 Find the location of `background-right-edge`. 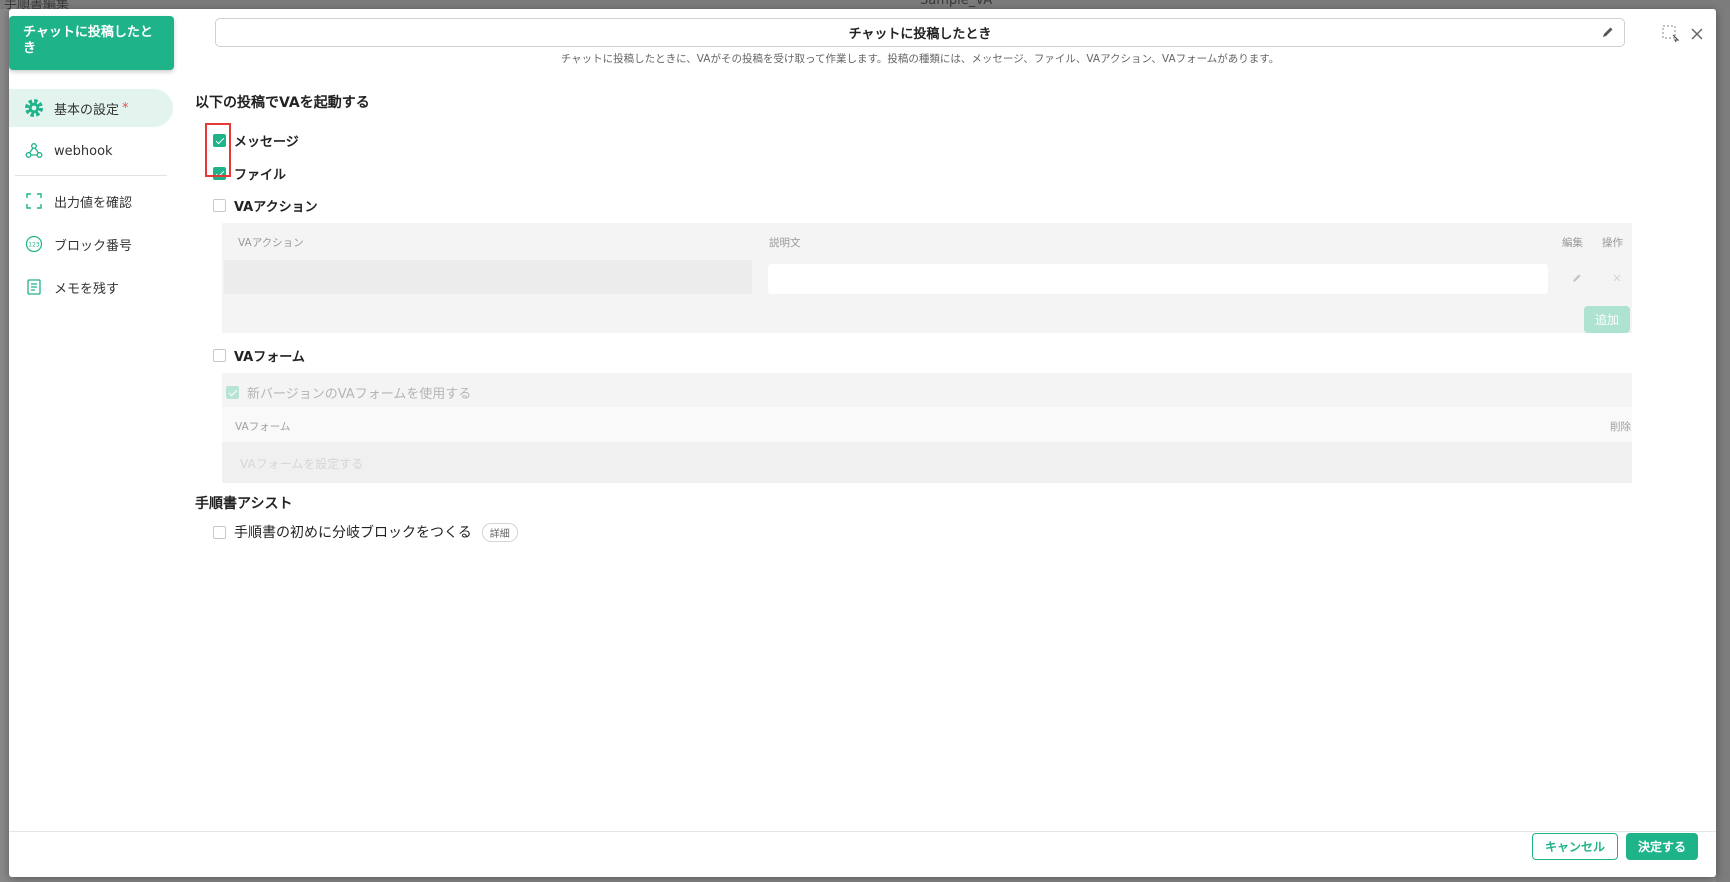

background-right-edge is located at coordinates (1723, 445).